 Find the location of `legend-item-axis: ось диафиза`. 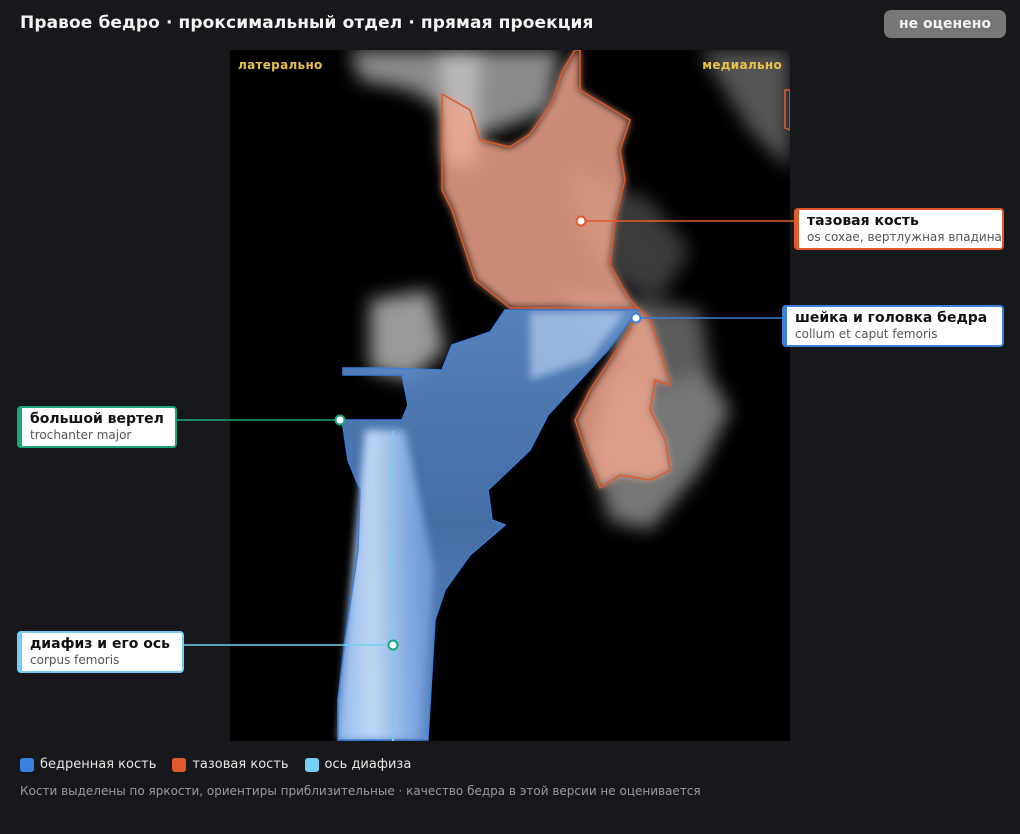

legend-item-axis: ось диафиза is located at coordinates (358, 764).